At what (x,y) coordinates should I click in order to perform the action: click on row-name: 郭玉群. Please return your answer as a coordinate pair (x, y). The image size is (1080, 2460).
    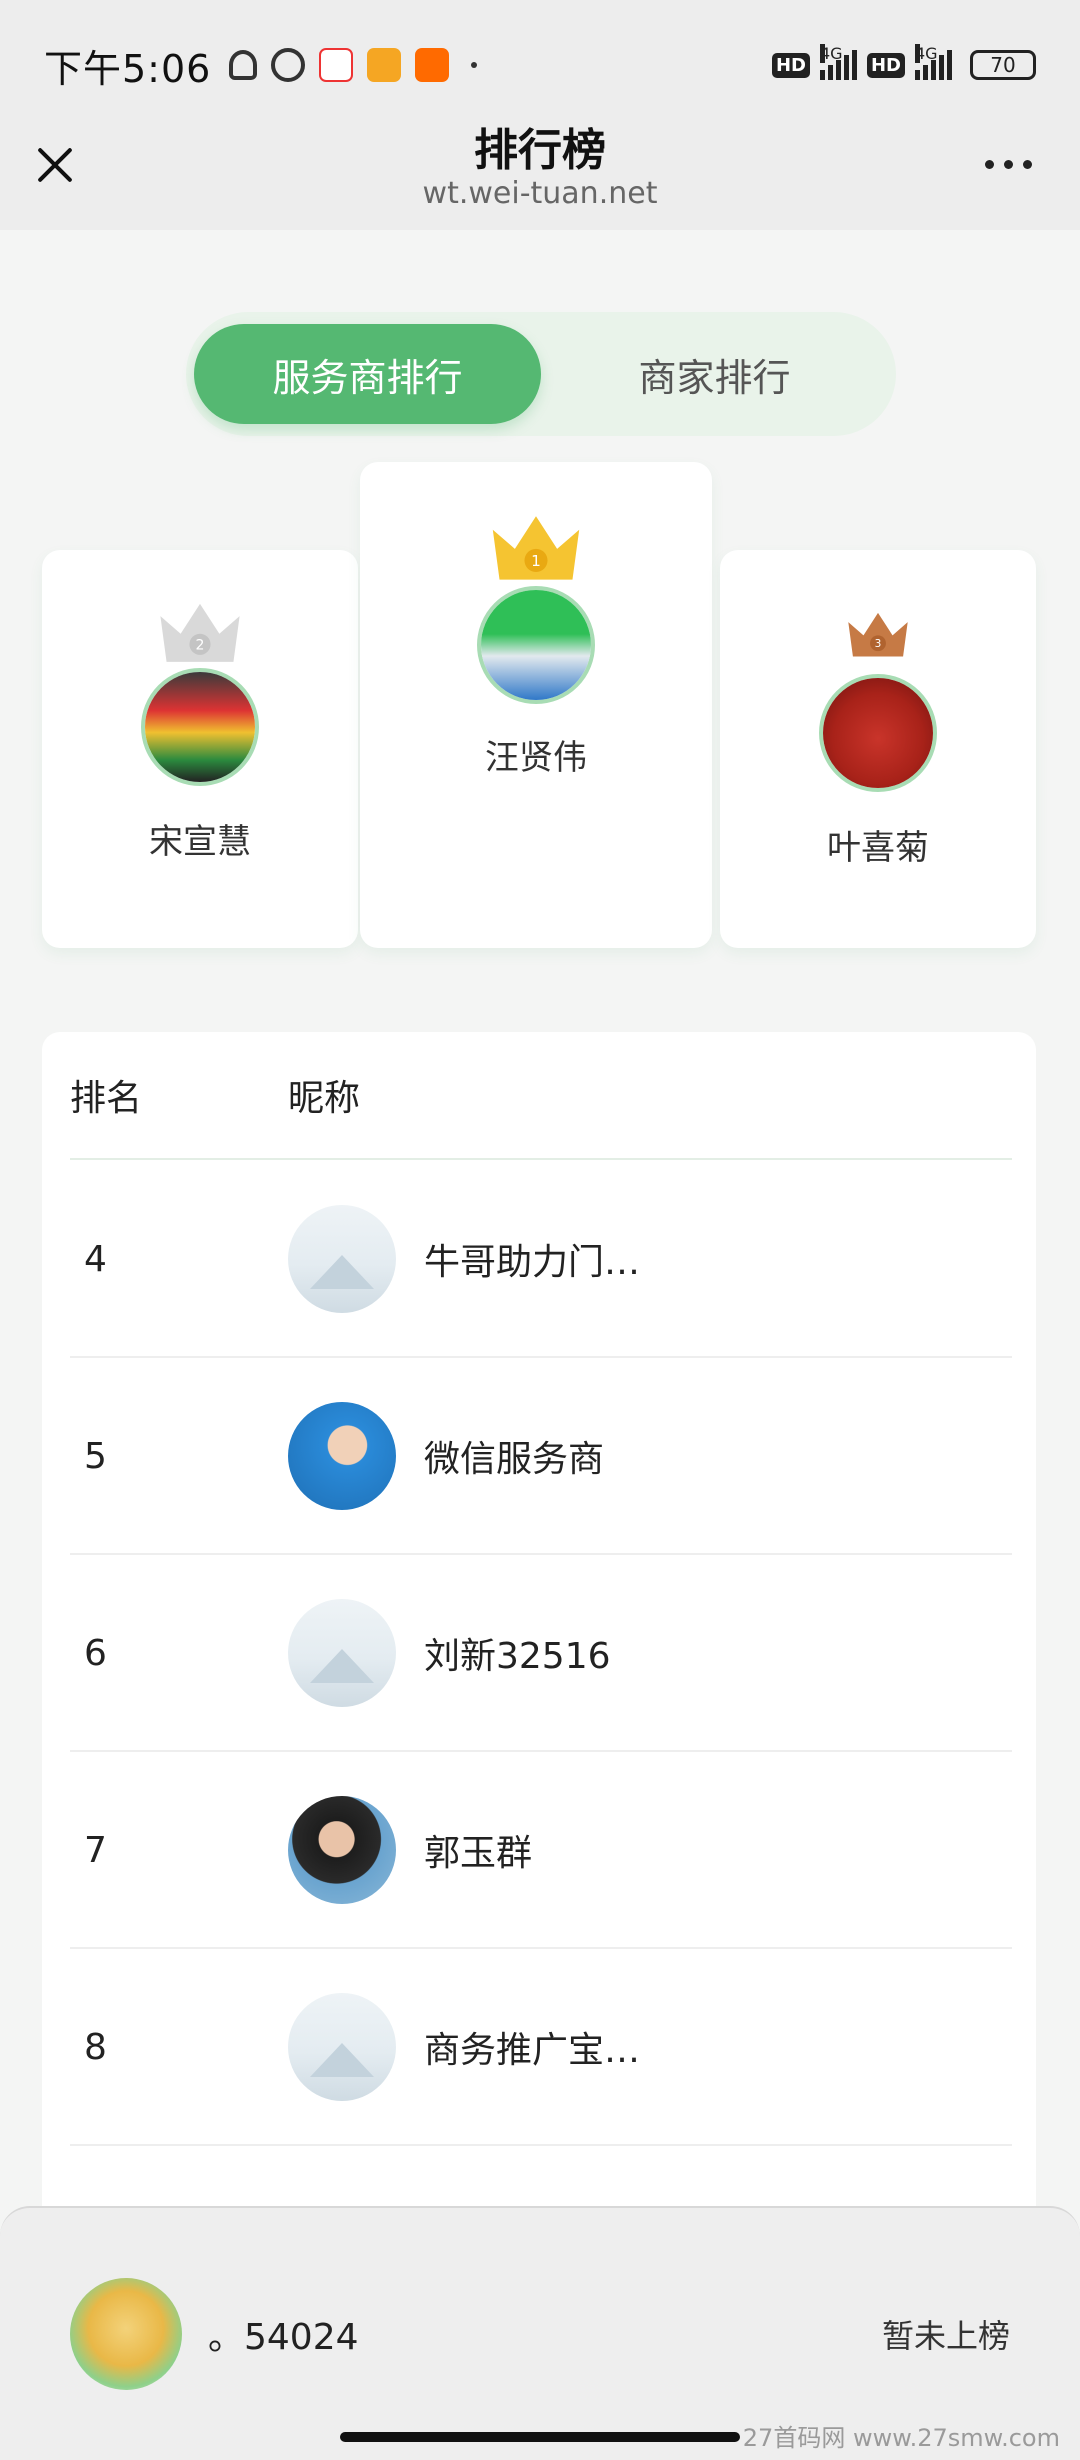
    Looking at the image, I should click on (478, 1853).